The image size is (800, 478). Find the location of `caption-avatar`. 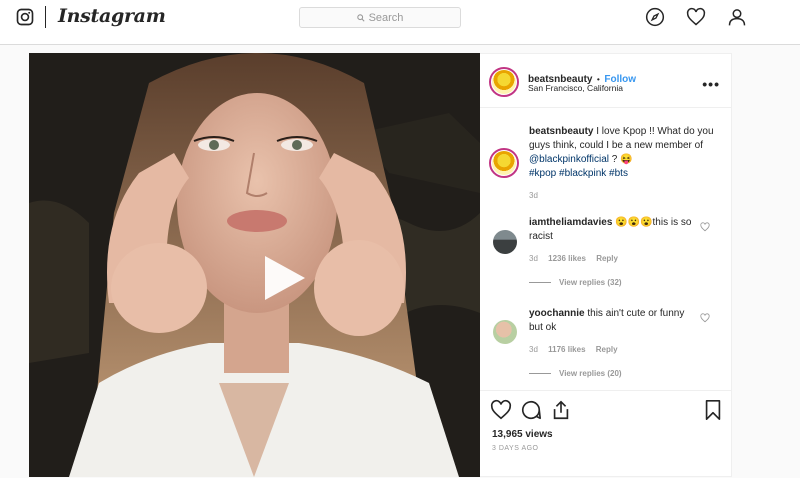

caption-avatar is located at coordinates (504, 163).